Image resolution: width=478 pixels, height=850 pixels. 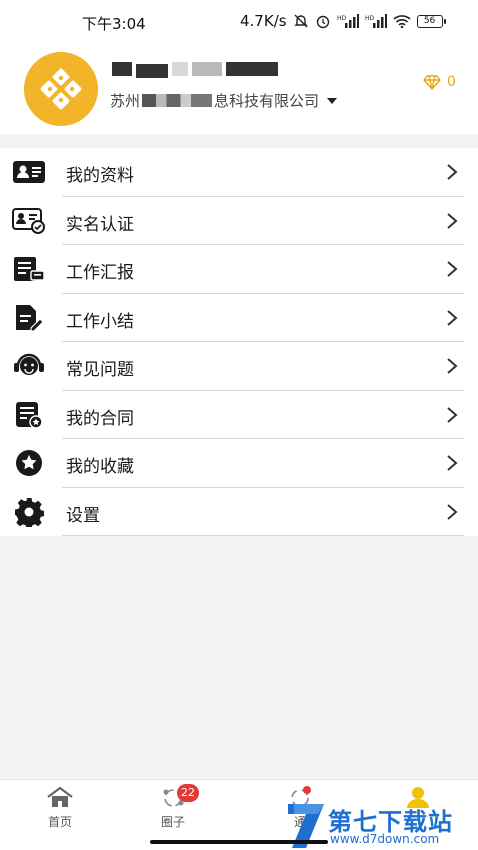 What do you see at coordinates (29, 172) in the screenshot?
I see `id-card-icon` at bounding box center [29, 172].